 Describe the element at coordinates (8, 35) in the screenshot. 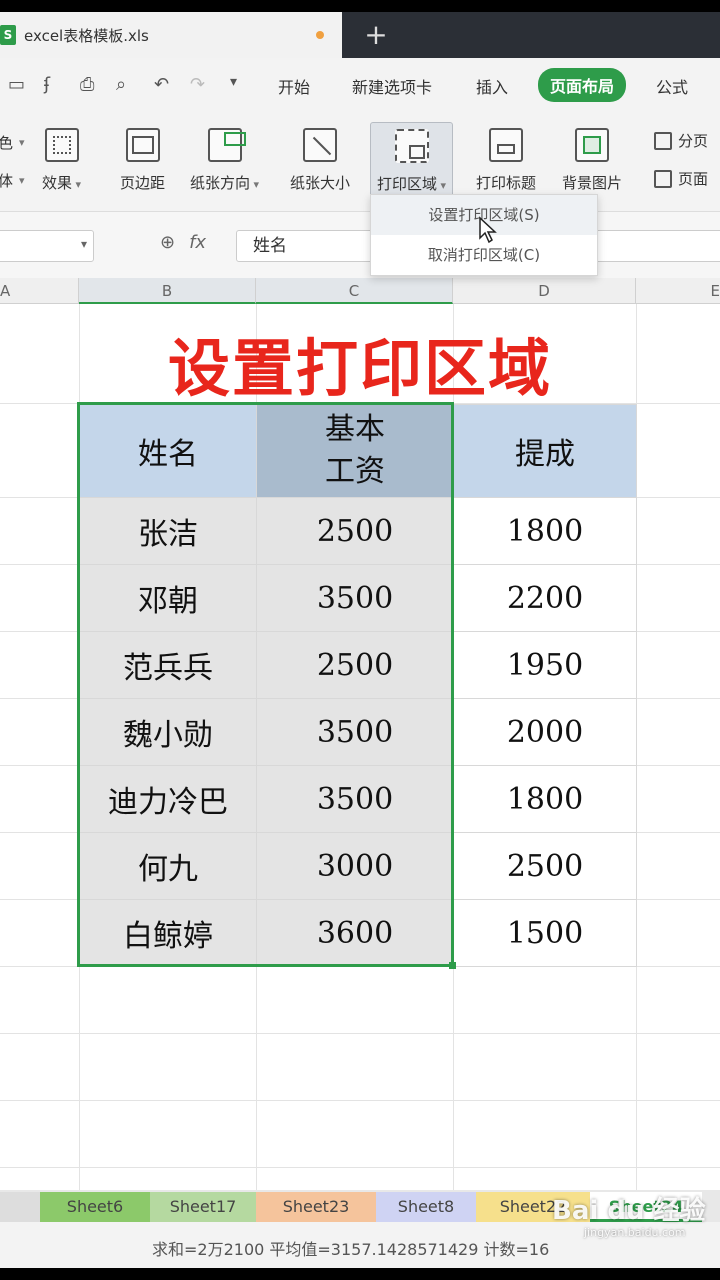

I see `spreadsheet-file-icon: S` at that location.